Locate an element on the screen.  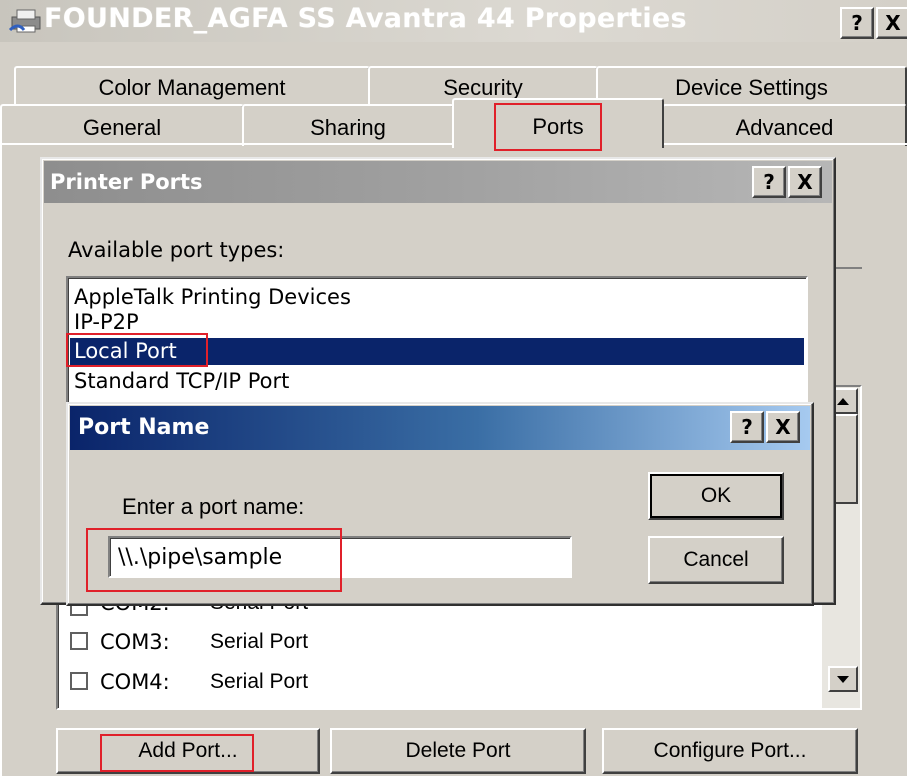
help-button: ? is located at coordinates (857, 23).